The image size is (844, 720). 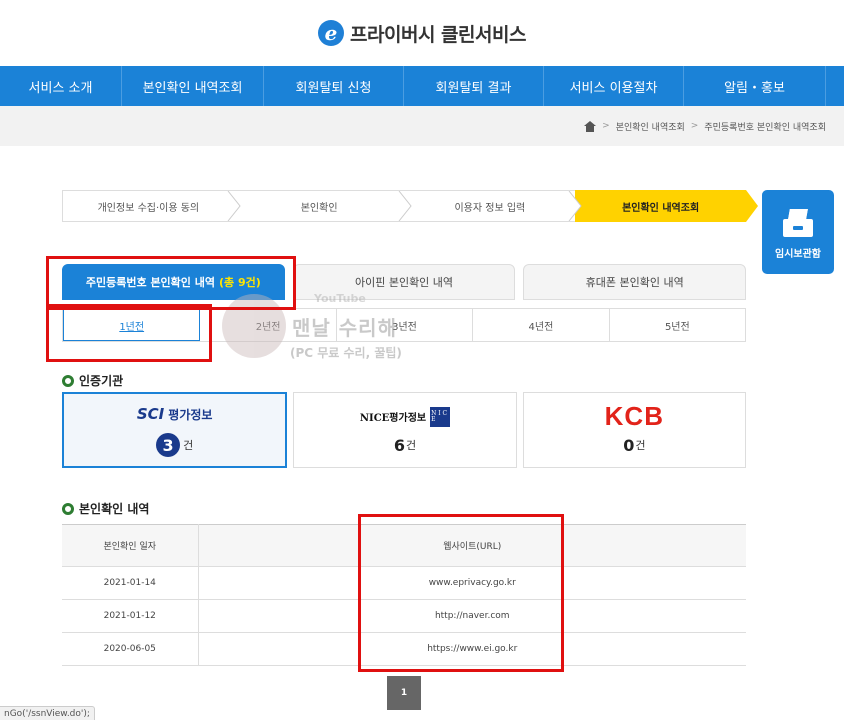 I want to click on browser-status-bar: nGo('/ssnView.do');, so click(x=47, y=713).